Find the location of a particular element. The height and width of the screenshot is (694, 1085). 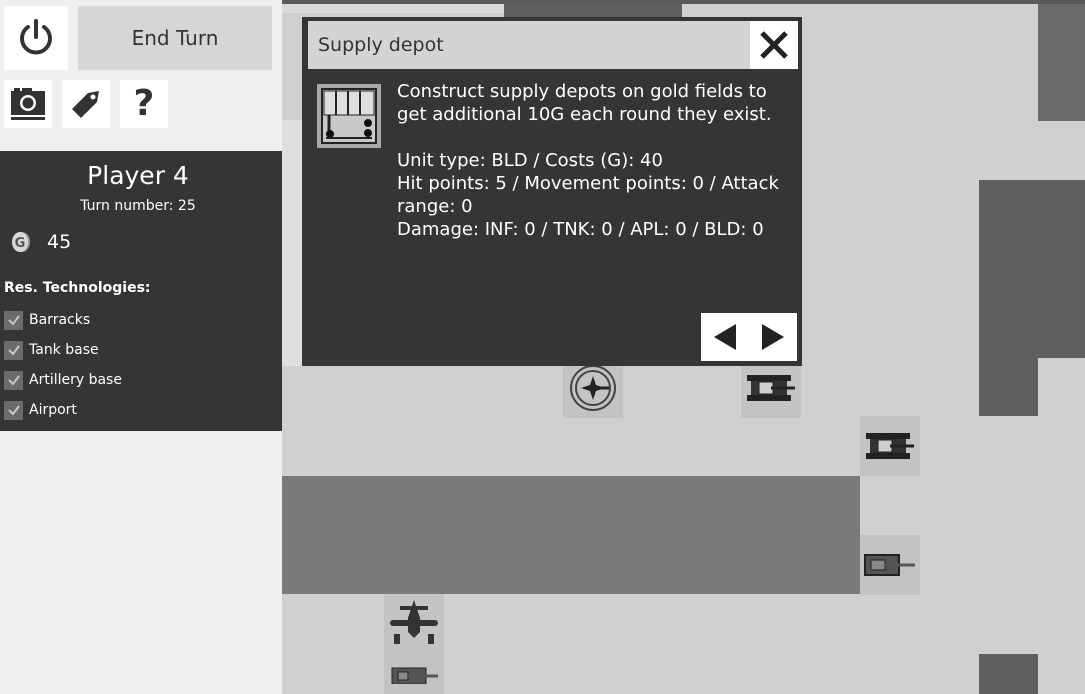

compass-target-icon is located at coordinates (593, 388).